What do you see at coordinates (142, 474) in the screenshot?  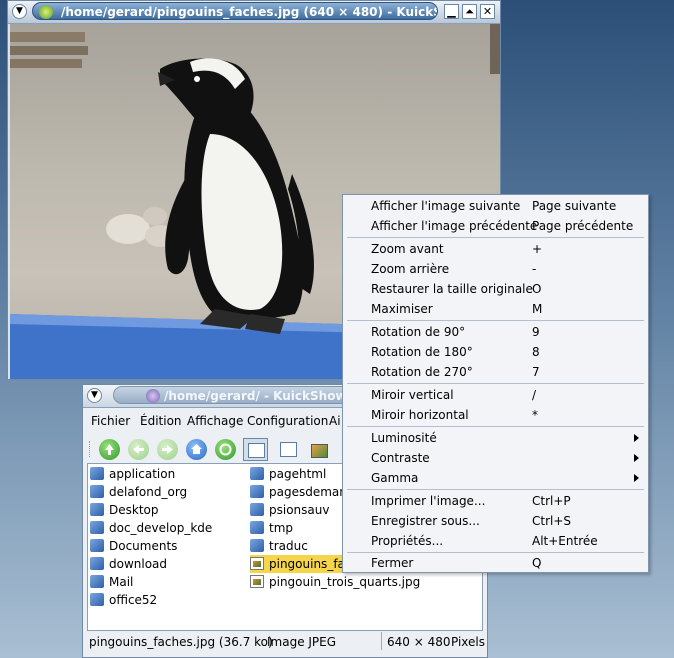 I see `list-item-label: application` at bounding box center [142, 474].